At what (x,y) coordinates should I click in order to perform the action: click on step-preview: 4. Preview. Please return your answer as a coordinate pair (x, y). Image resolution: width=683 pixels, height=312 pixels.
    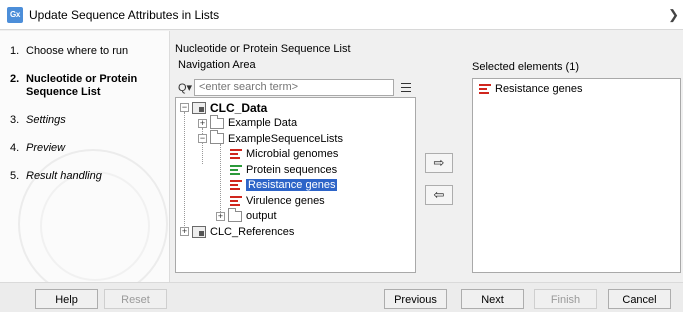
    Looking at the image, I should click on (84, 148).